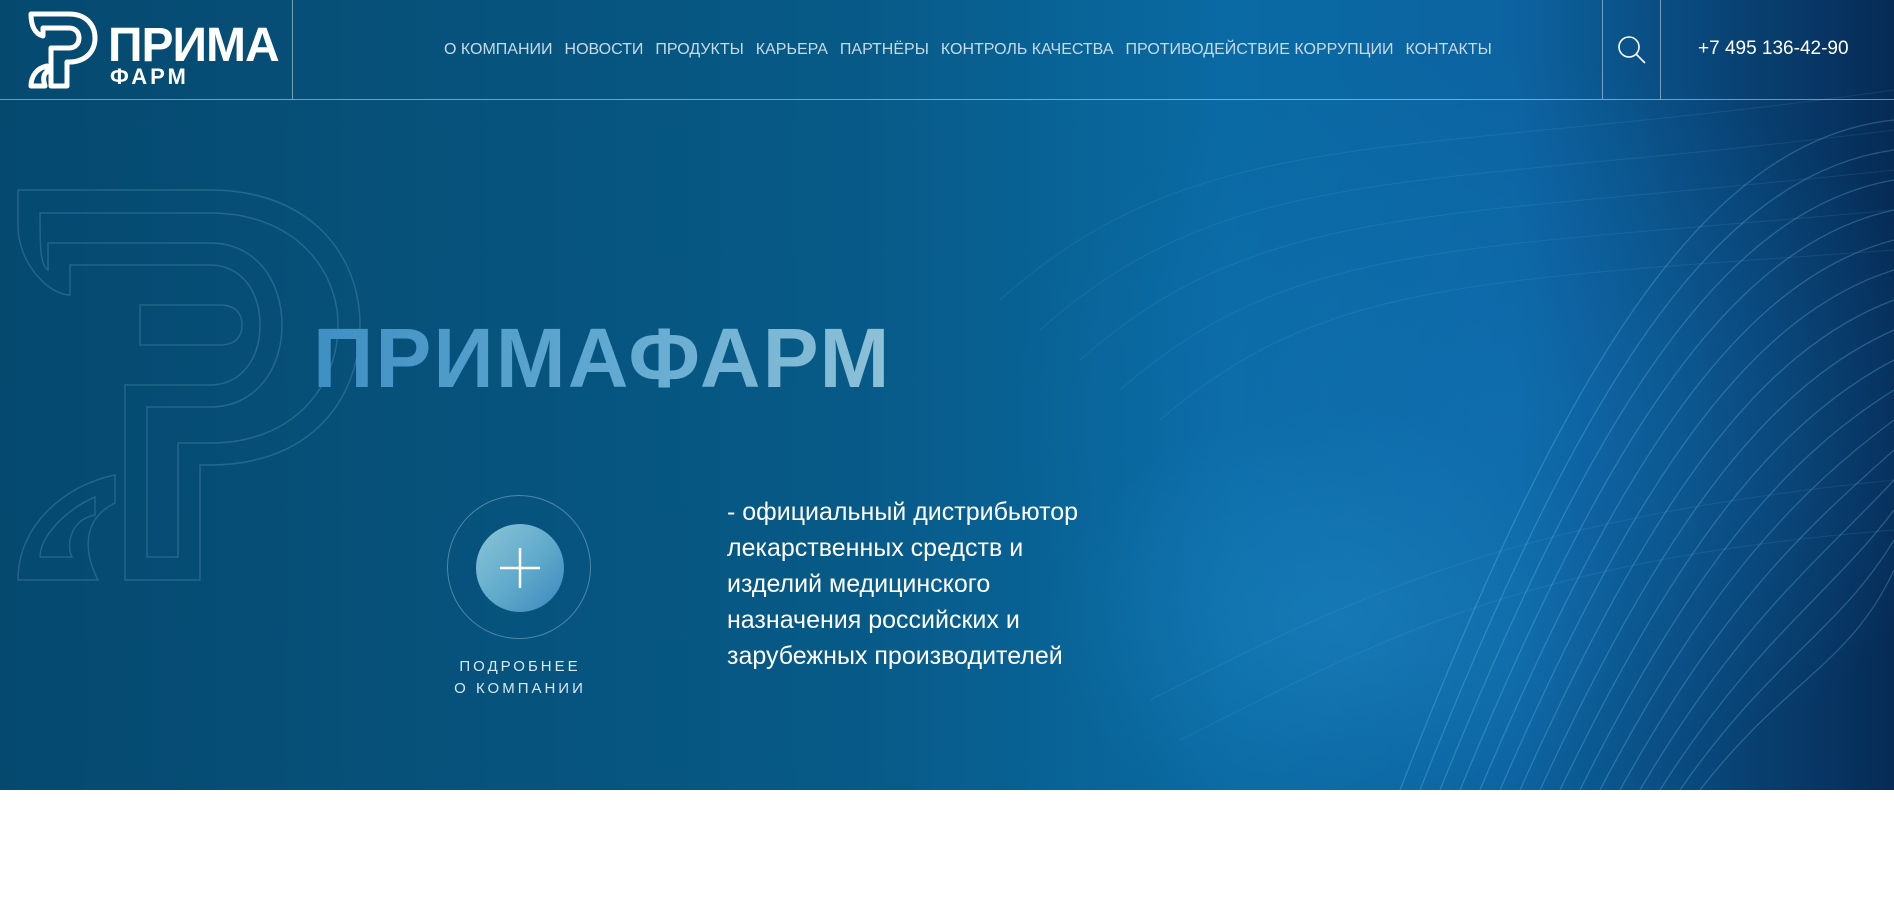 The width and height of the screenshot is (1894, 898). I want to click on search-icon, so click(1631, 49).